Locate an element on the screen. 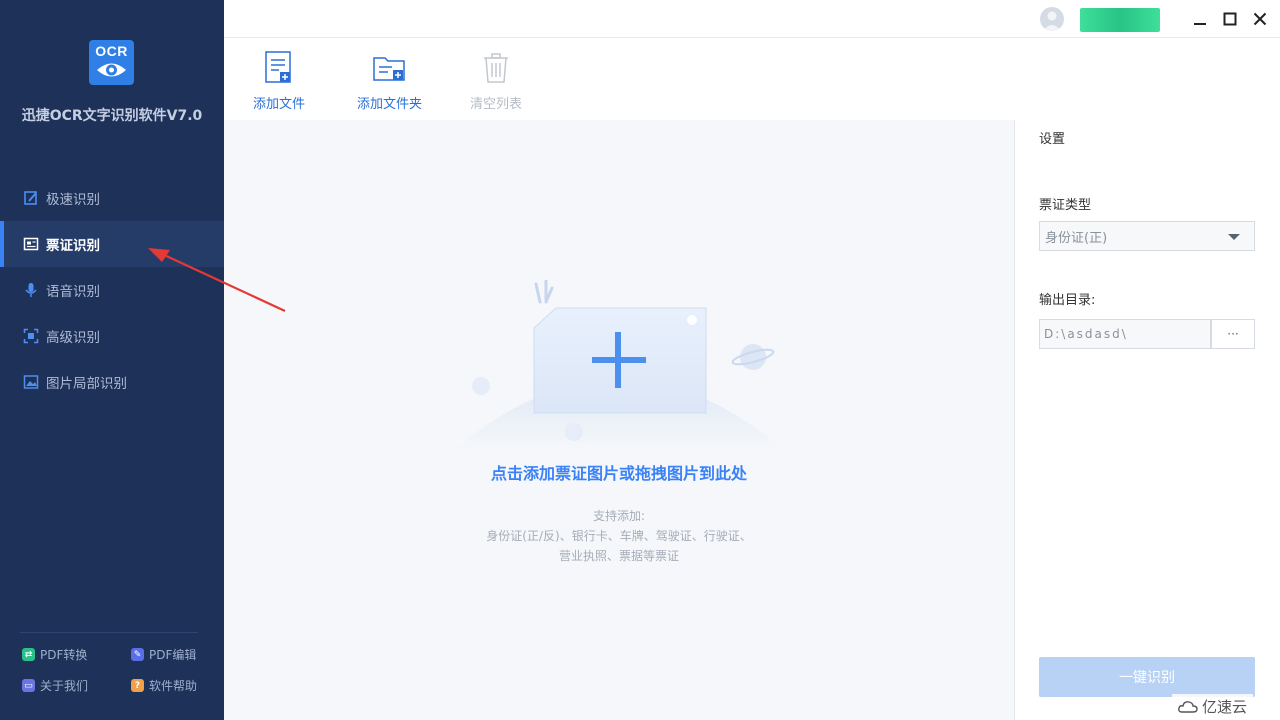 The height and width of the screenshot is (720, 1280). output-dir-input: D:\asdasd\ is located at coordinates (1125, 334).